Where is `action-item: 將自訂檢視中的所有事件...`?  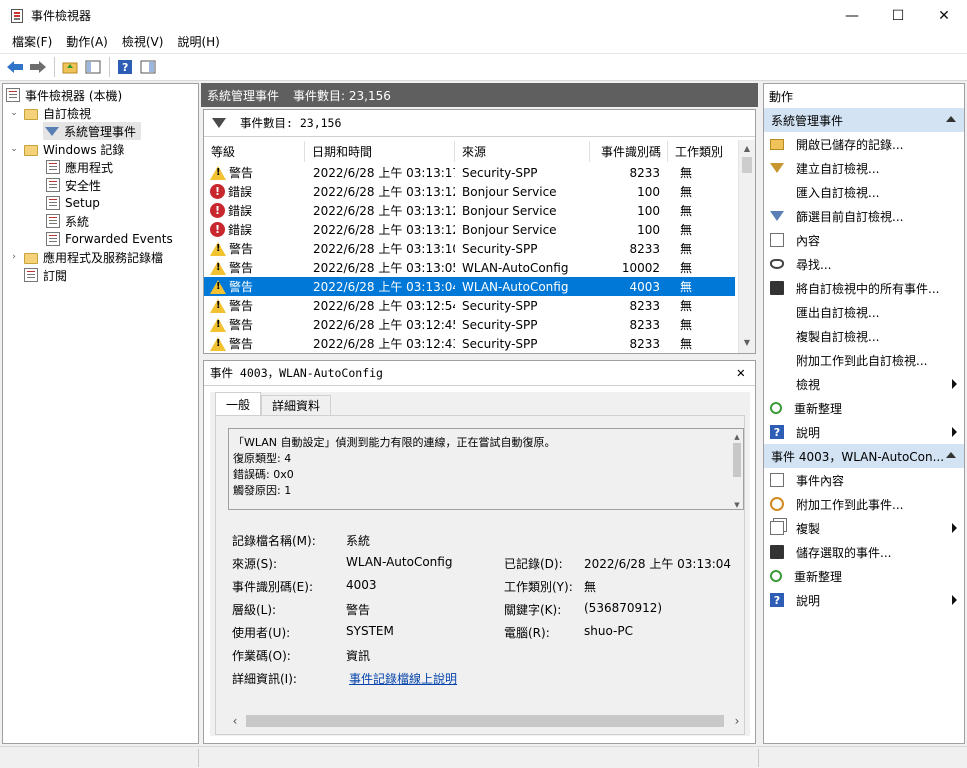 action-item: 將自訂檢視中的所有事件... is located at coordinates (864, 288).